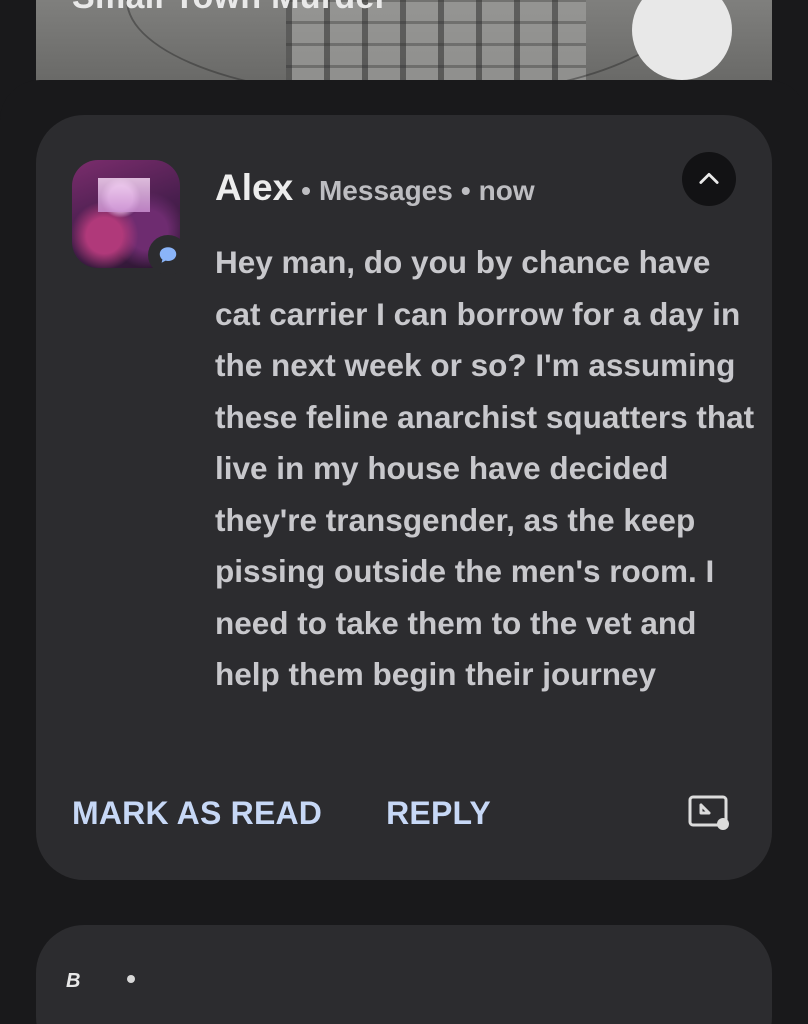 This screenshot has height=1024, width=808. What do you see at coordinates (404, 974) in the screenshot?
I see `collapsed-notification: B` at bounding box center [404, 974].